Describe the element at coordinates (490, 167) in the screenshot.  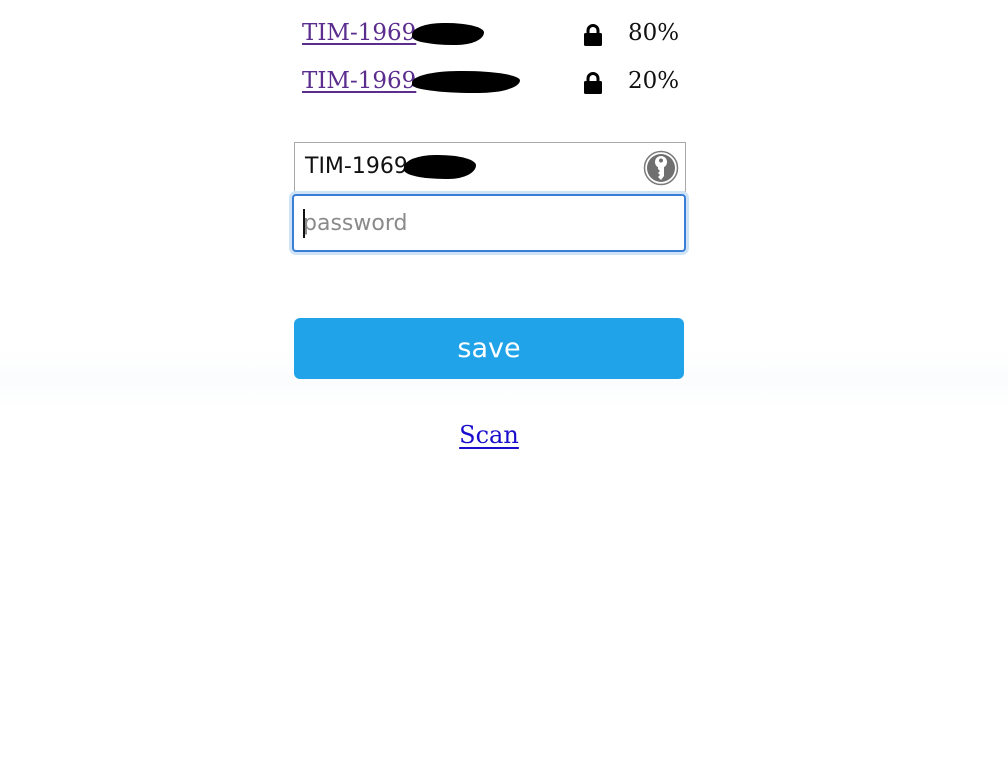
I see `username-field: TIM-1969` at that location.